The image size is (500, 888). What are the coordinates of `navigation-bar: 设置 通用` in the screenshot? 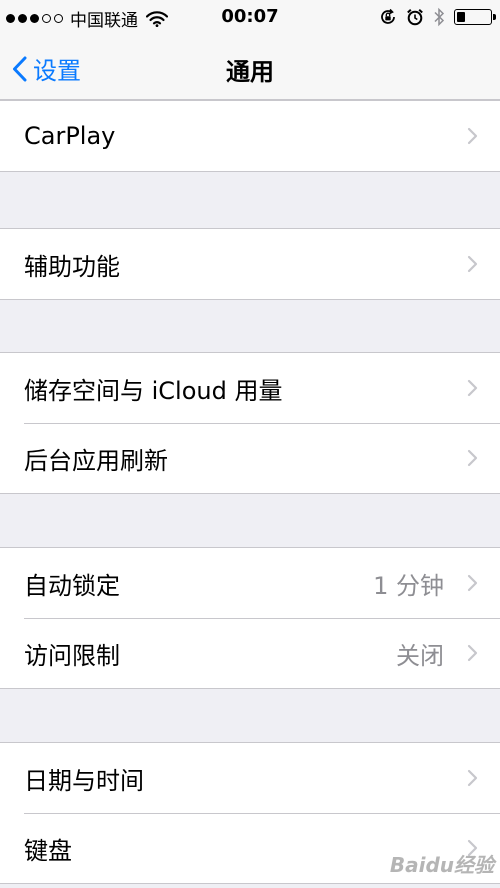 It's located at (250, 67).